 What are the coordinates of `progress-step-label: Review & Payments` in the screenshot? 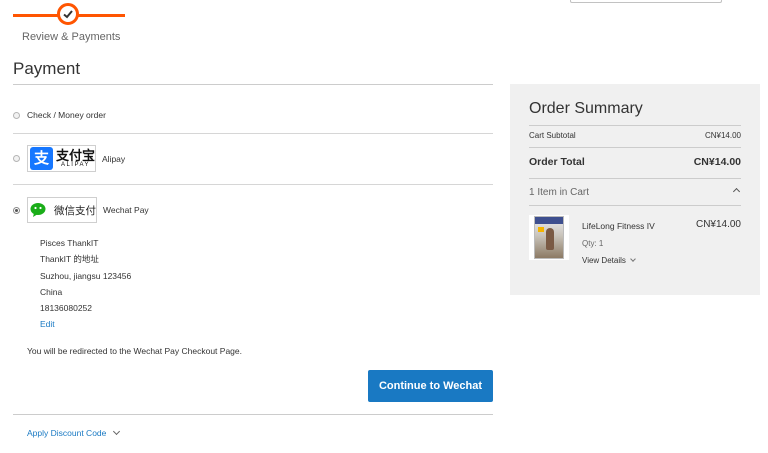 It's located at (71, 37).